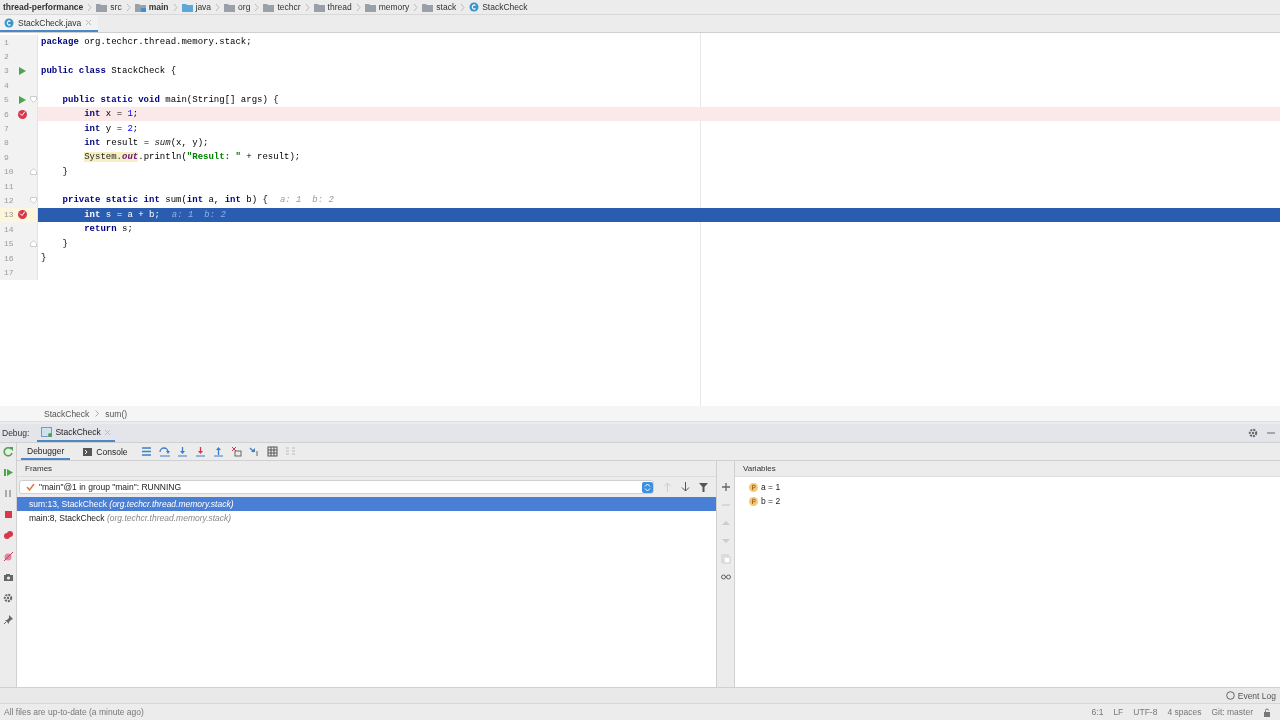 This screenshot has width=1280, height=720. What do you see at coordinates (771, 501) in the screenshot?
I see `variable-entry: b = 2` at bounding box center [771, 501].